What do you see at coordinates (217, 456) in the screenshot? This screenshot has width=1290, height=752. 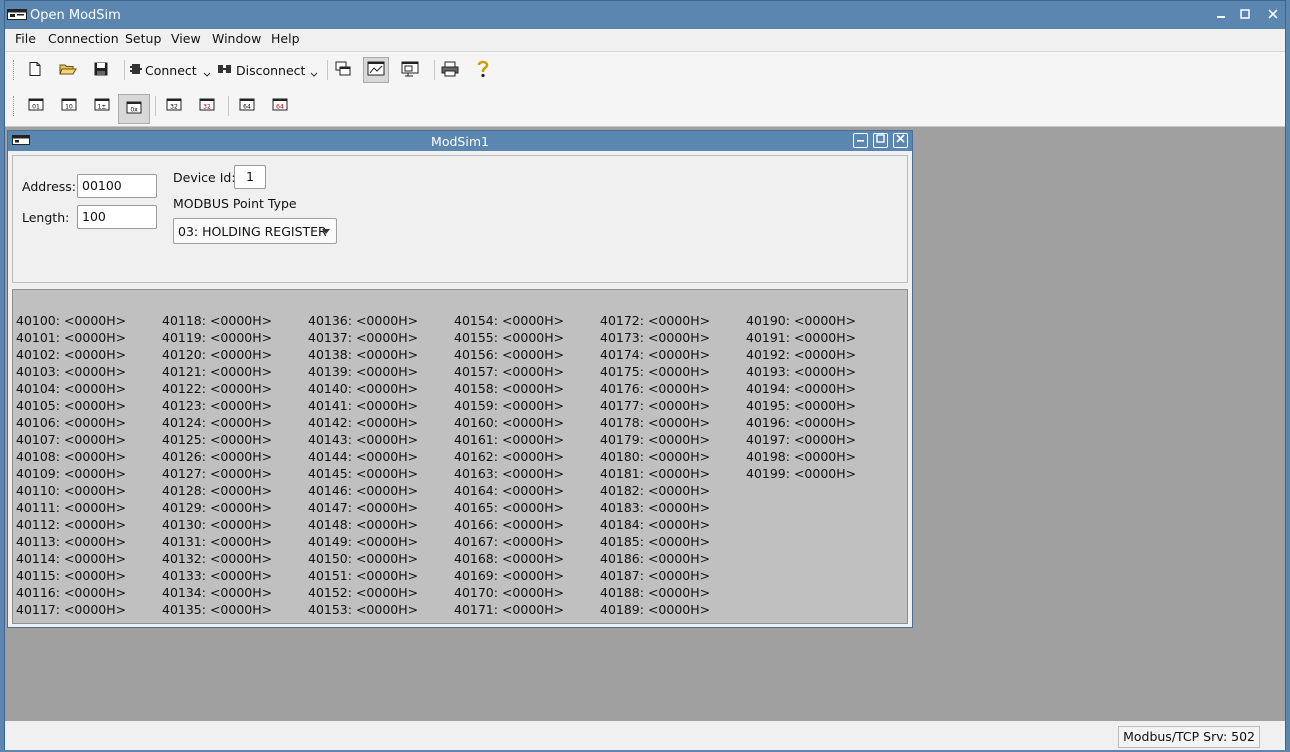 I see `register-item: 40126: <0000H>` at bounding box center [217, 456].